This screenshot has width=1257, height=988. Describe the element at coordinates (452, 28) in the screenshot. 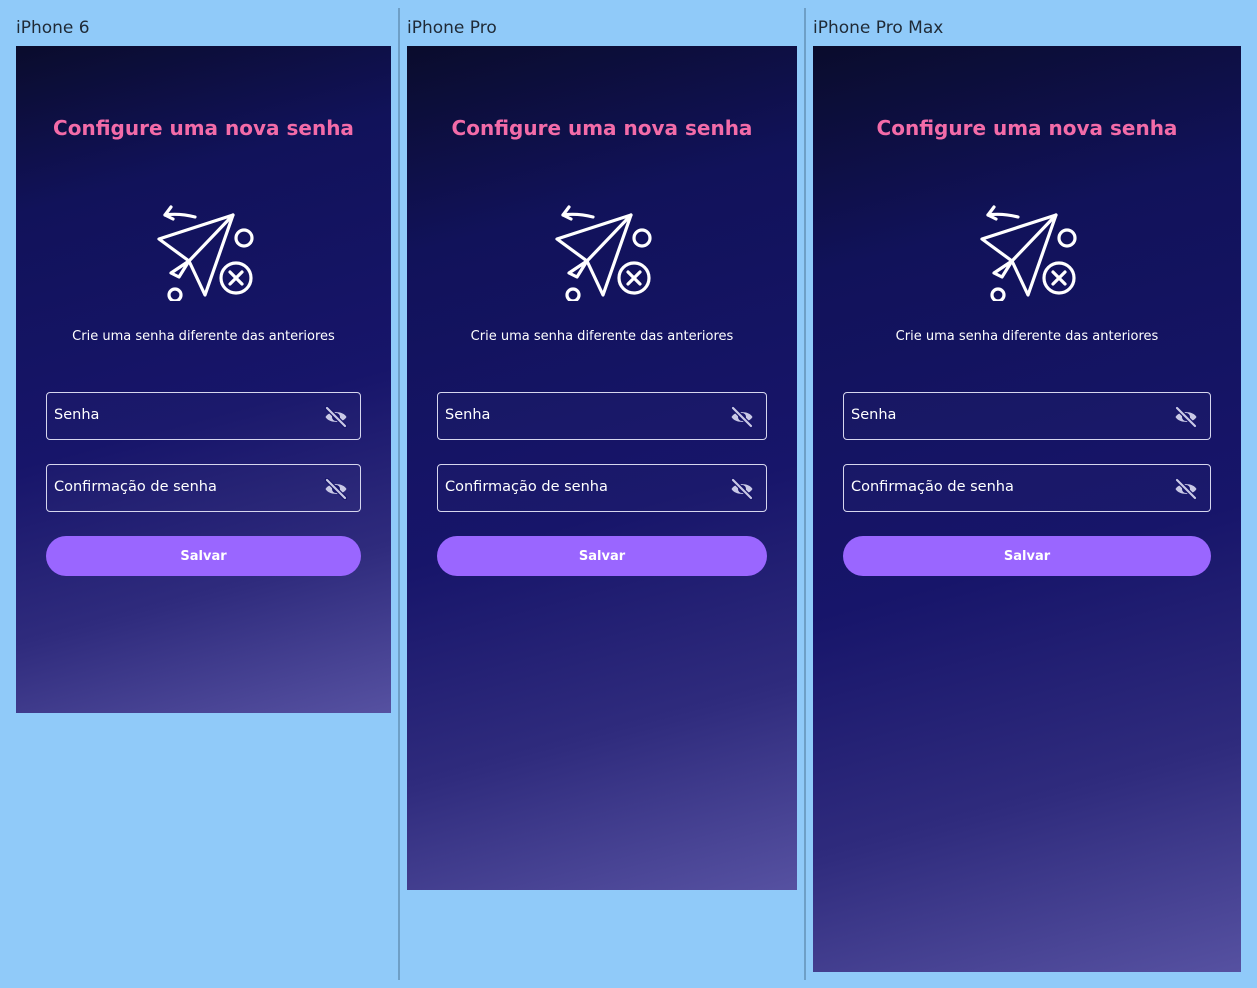

I see `frame-title: iPhone Pro` at that location.